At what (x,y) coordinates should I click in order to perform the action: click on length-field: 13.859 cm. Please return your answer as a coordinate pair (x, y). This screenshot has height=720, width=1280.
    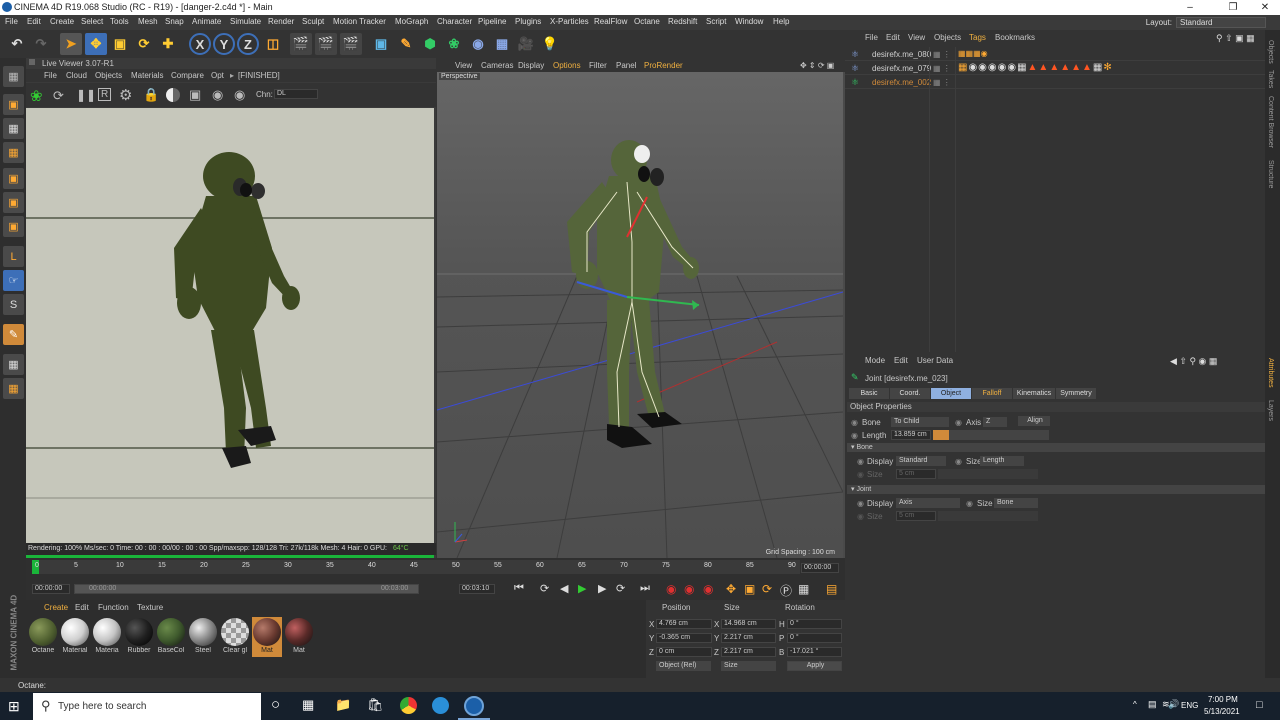
    Looking at the image, I should click on (911, 435).